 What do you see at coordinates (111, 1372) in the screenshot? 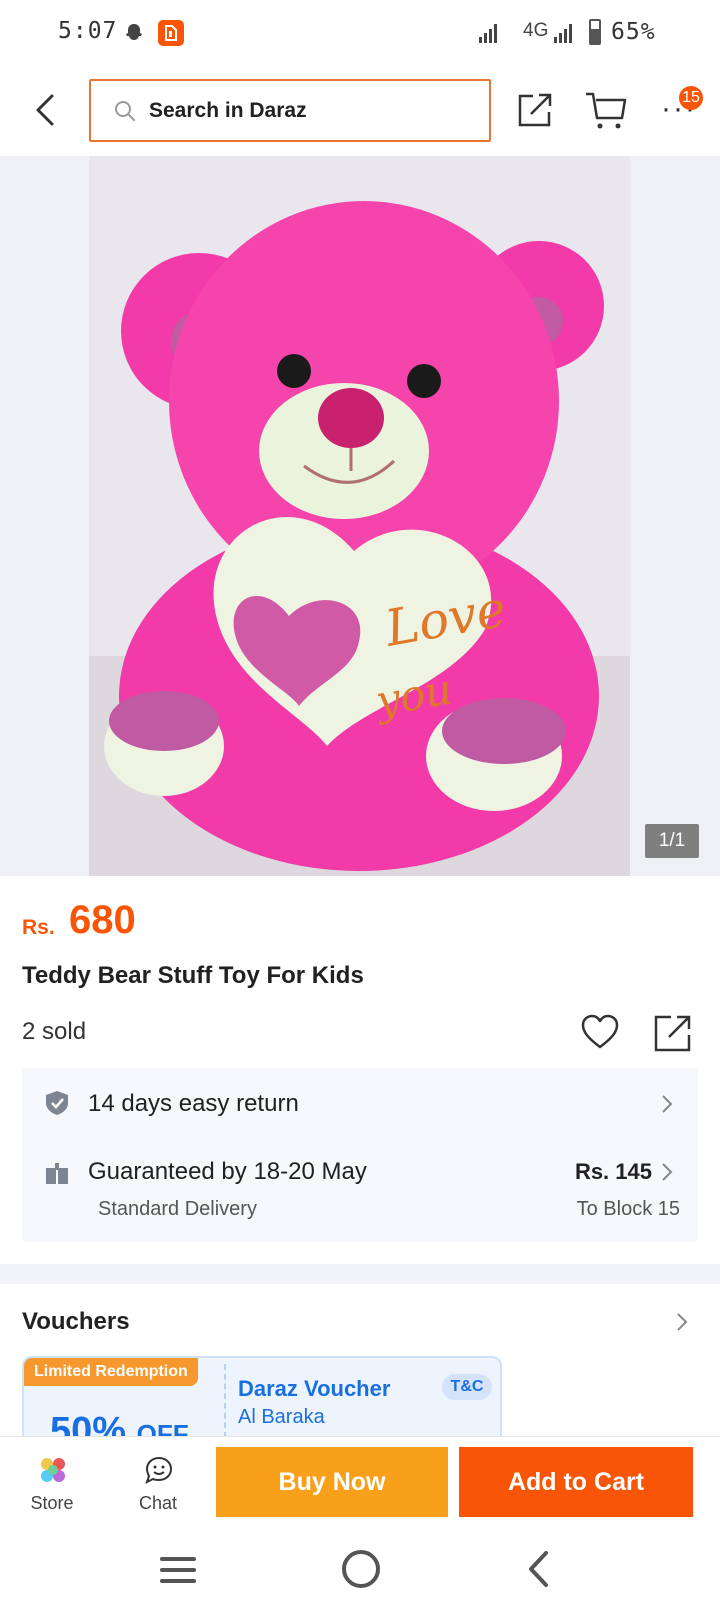
I see `limited-redemption-badge: Limited Redemption` at bounding box center [111, 1372].